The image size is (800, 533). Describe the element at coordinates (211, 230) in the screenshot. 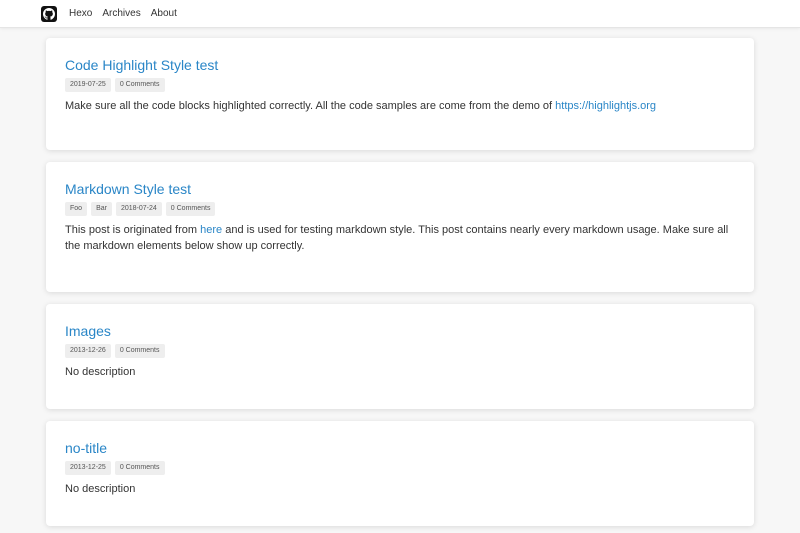

I see `excerpt-link: here` at that location.